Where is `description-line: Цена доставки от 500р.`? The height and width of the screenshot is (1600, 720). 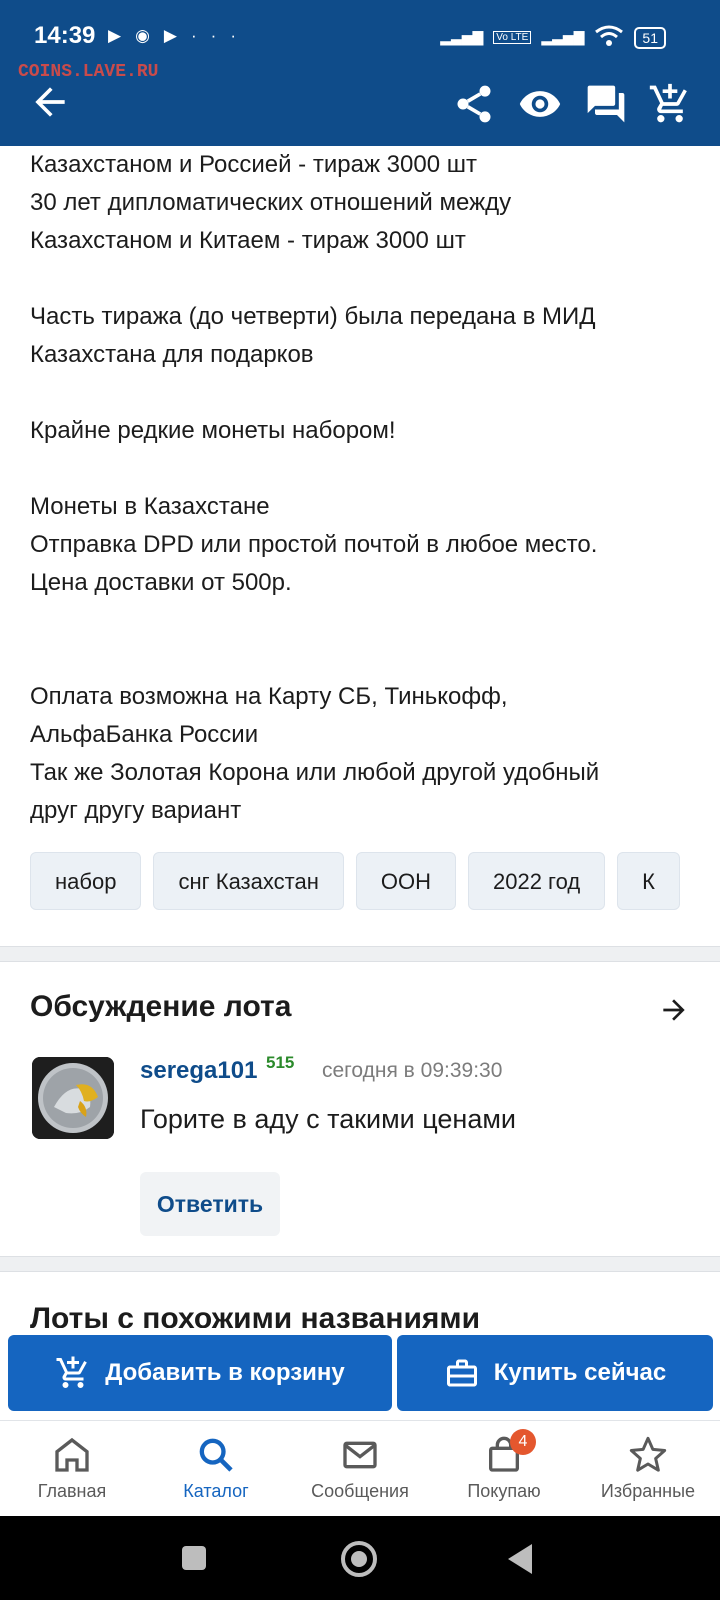 description-line: Цена доставки от 500р. is located at coordinates (161, 582).